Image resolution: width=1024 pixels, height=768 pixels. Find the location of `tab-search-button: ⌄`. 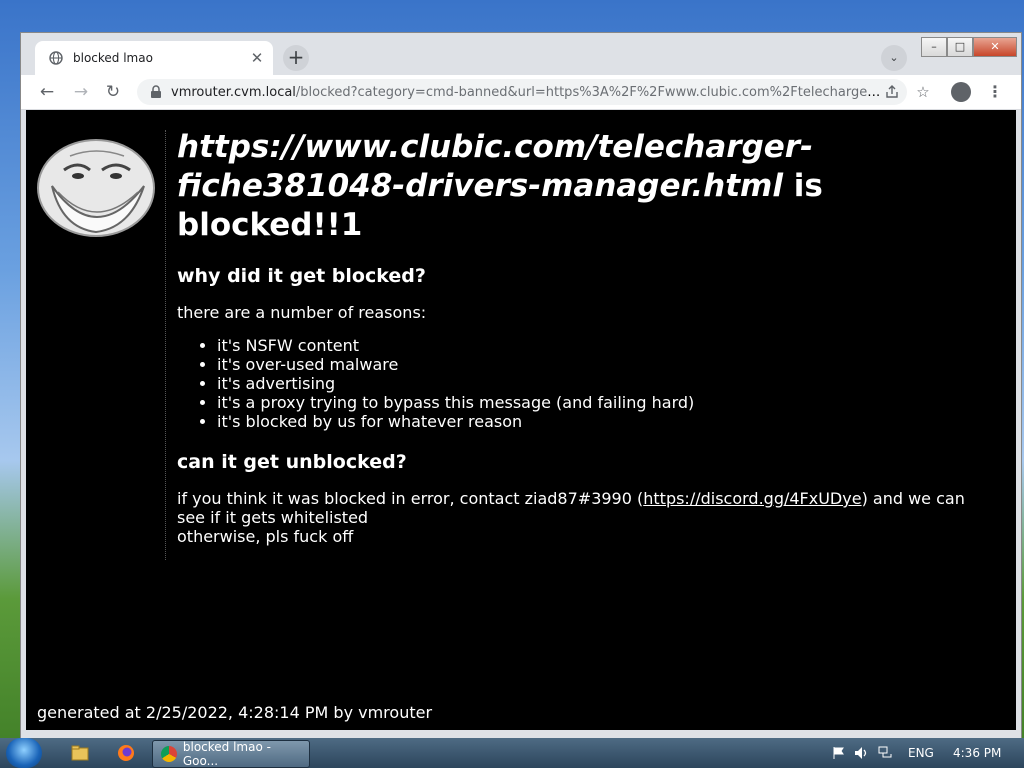

tab-search-button: ⌄ is located at coordinates (894, 58).